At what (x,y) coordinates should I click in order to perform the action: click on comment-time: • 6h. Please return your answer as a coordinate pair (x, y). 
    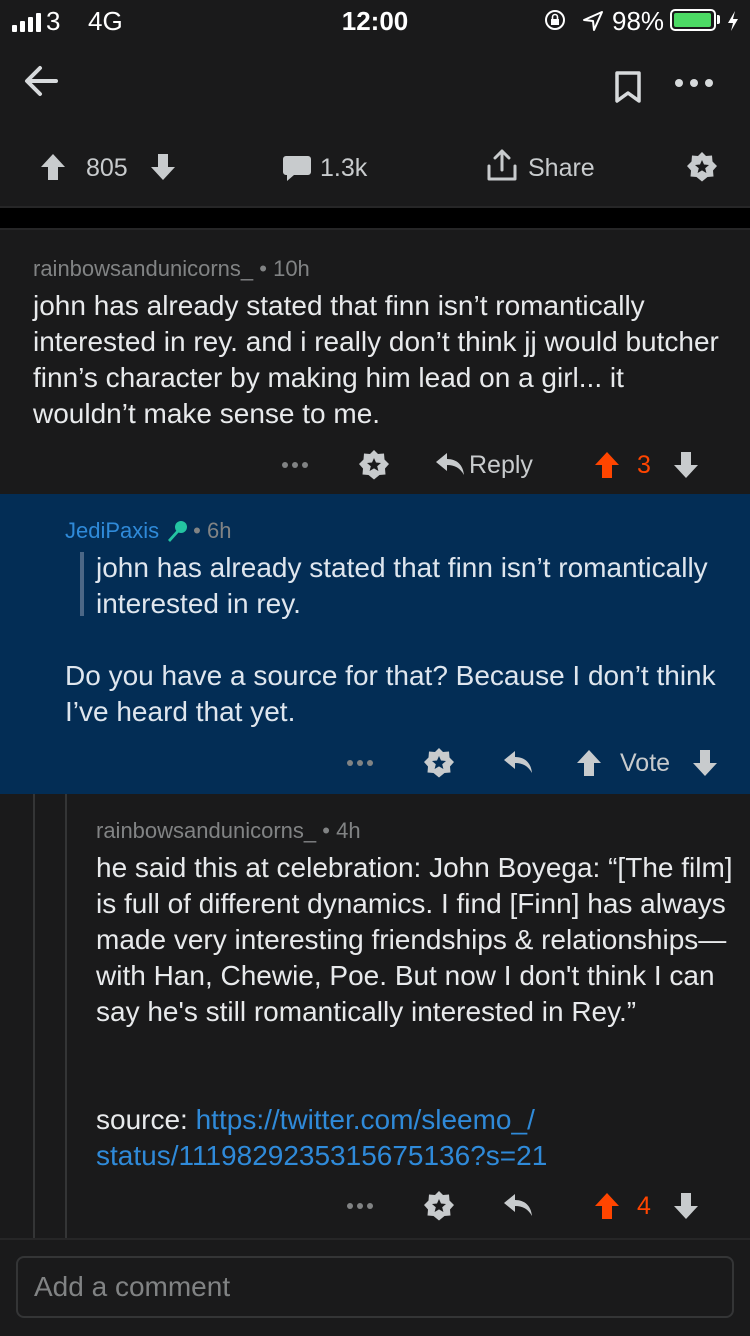
    Looking at the image, I should click on (212, 530).